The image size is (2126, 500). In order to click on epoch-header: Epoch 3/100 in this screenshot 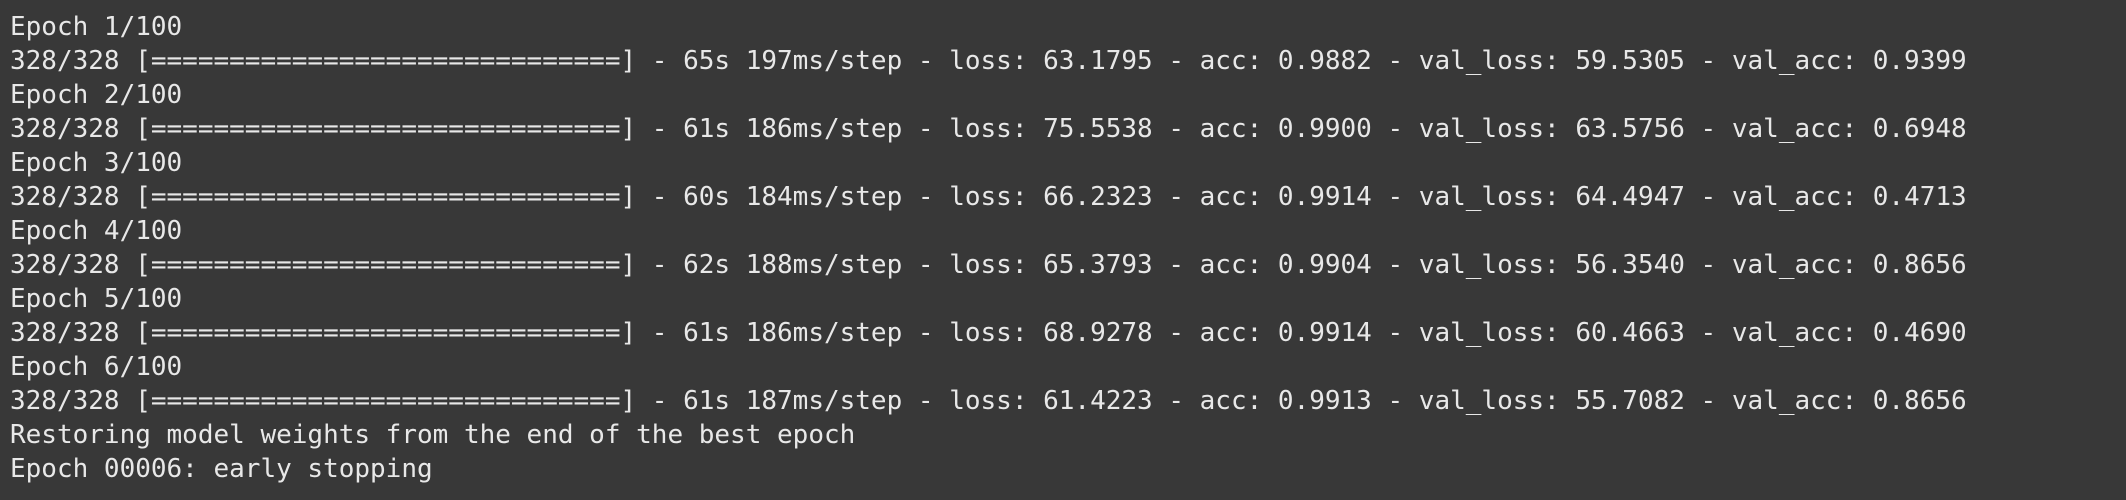, I will do `click(96, 163)`.